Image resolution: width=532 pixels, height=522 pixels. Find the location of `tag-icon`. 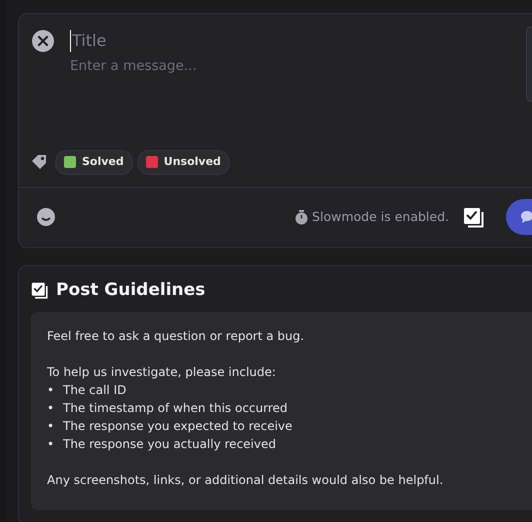

tag-icon is located at coordinates (39, 162).